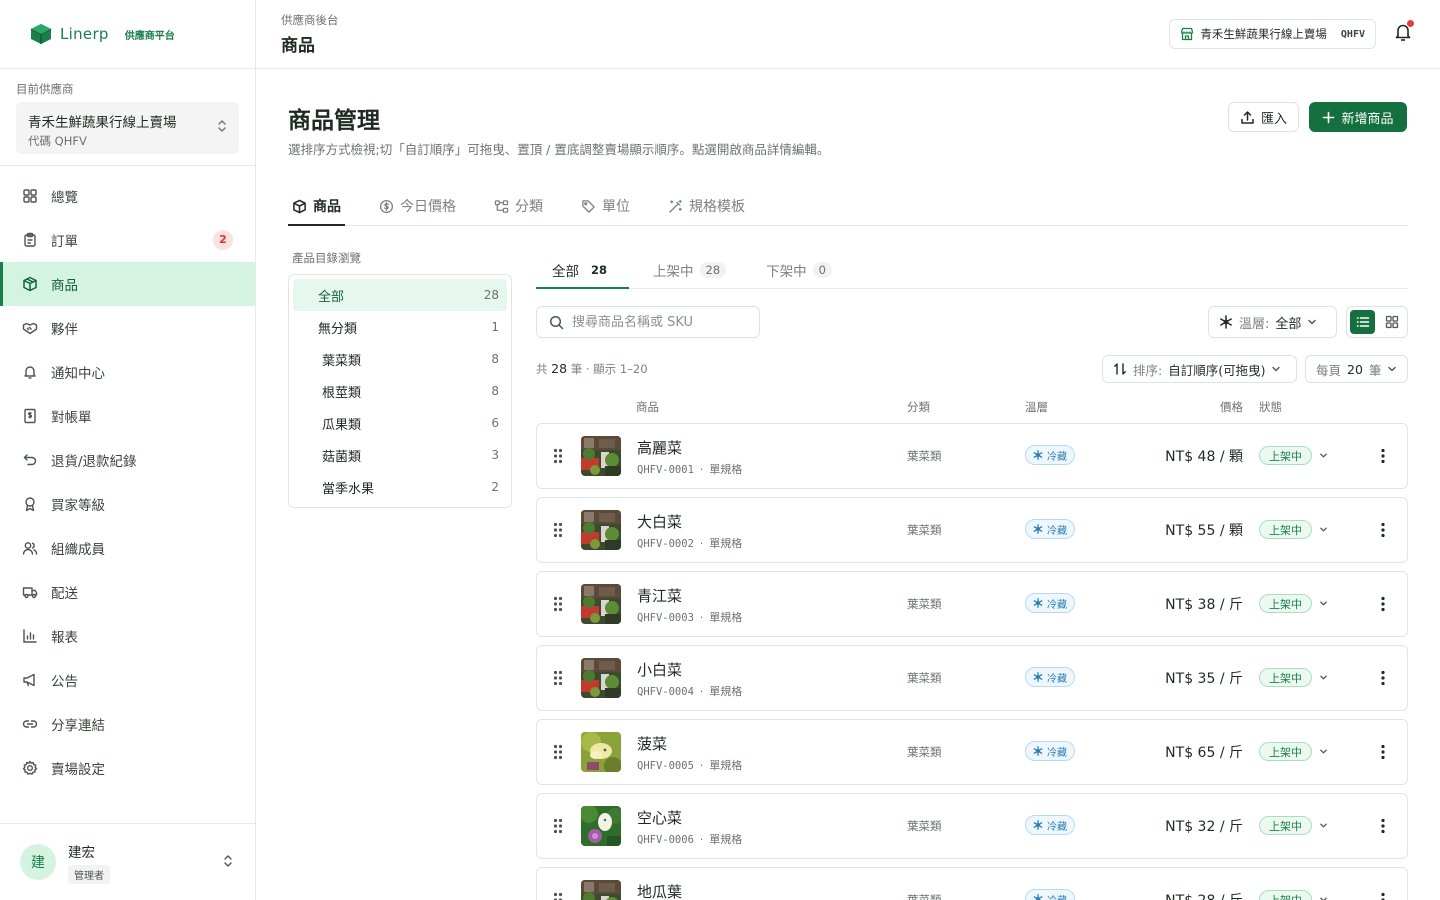 Image resolution: width=1440 pixels, height=900 pixels. I want to click on breadcrumb: 供應商後台, so click(310, 20).